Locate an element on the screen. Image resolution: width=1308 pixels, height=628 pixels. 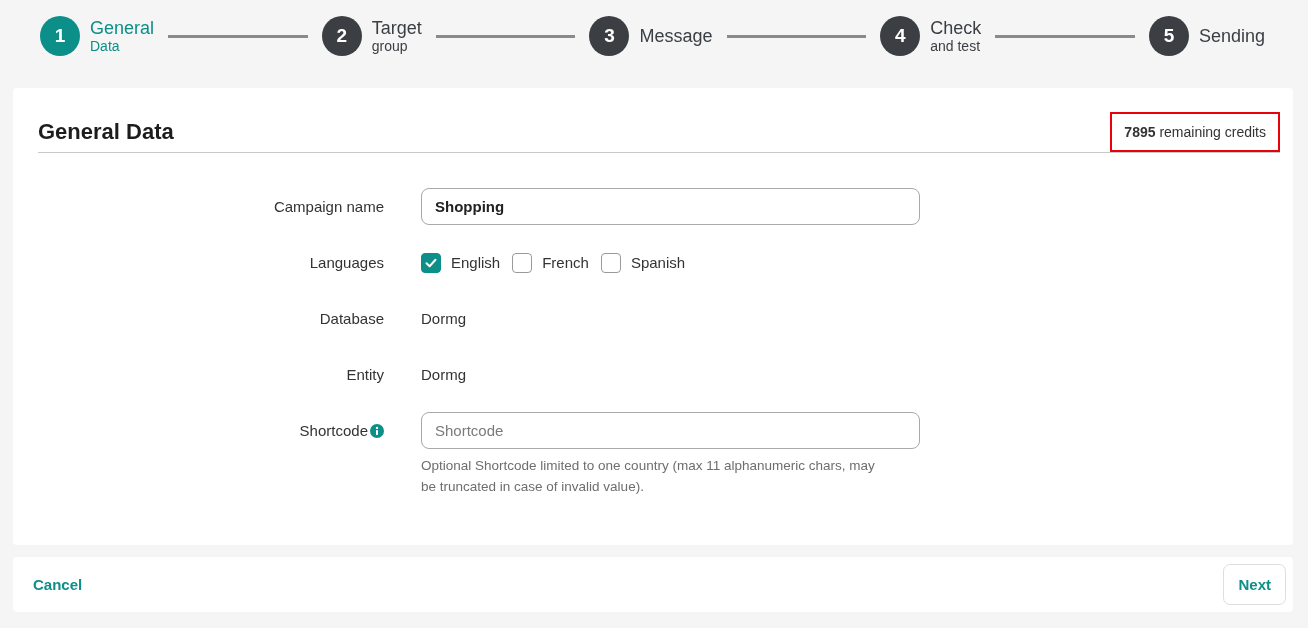
card-title: General Data is located at coordinates (106, 132).